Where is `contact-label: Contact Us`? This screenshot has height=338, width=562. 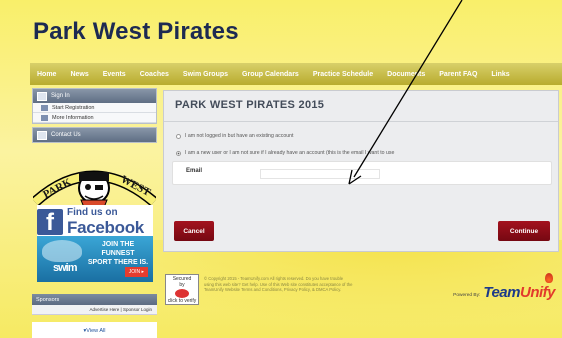 contact-label: Contact Us is located at coordinates (66, 135).